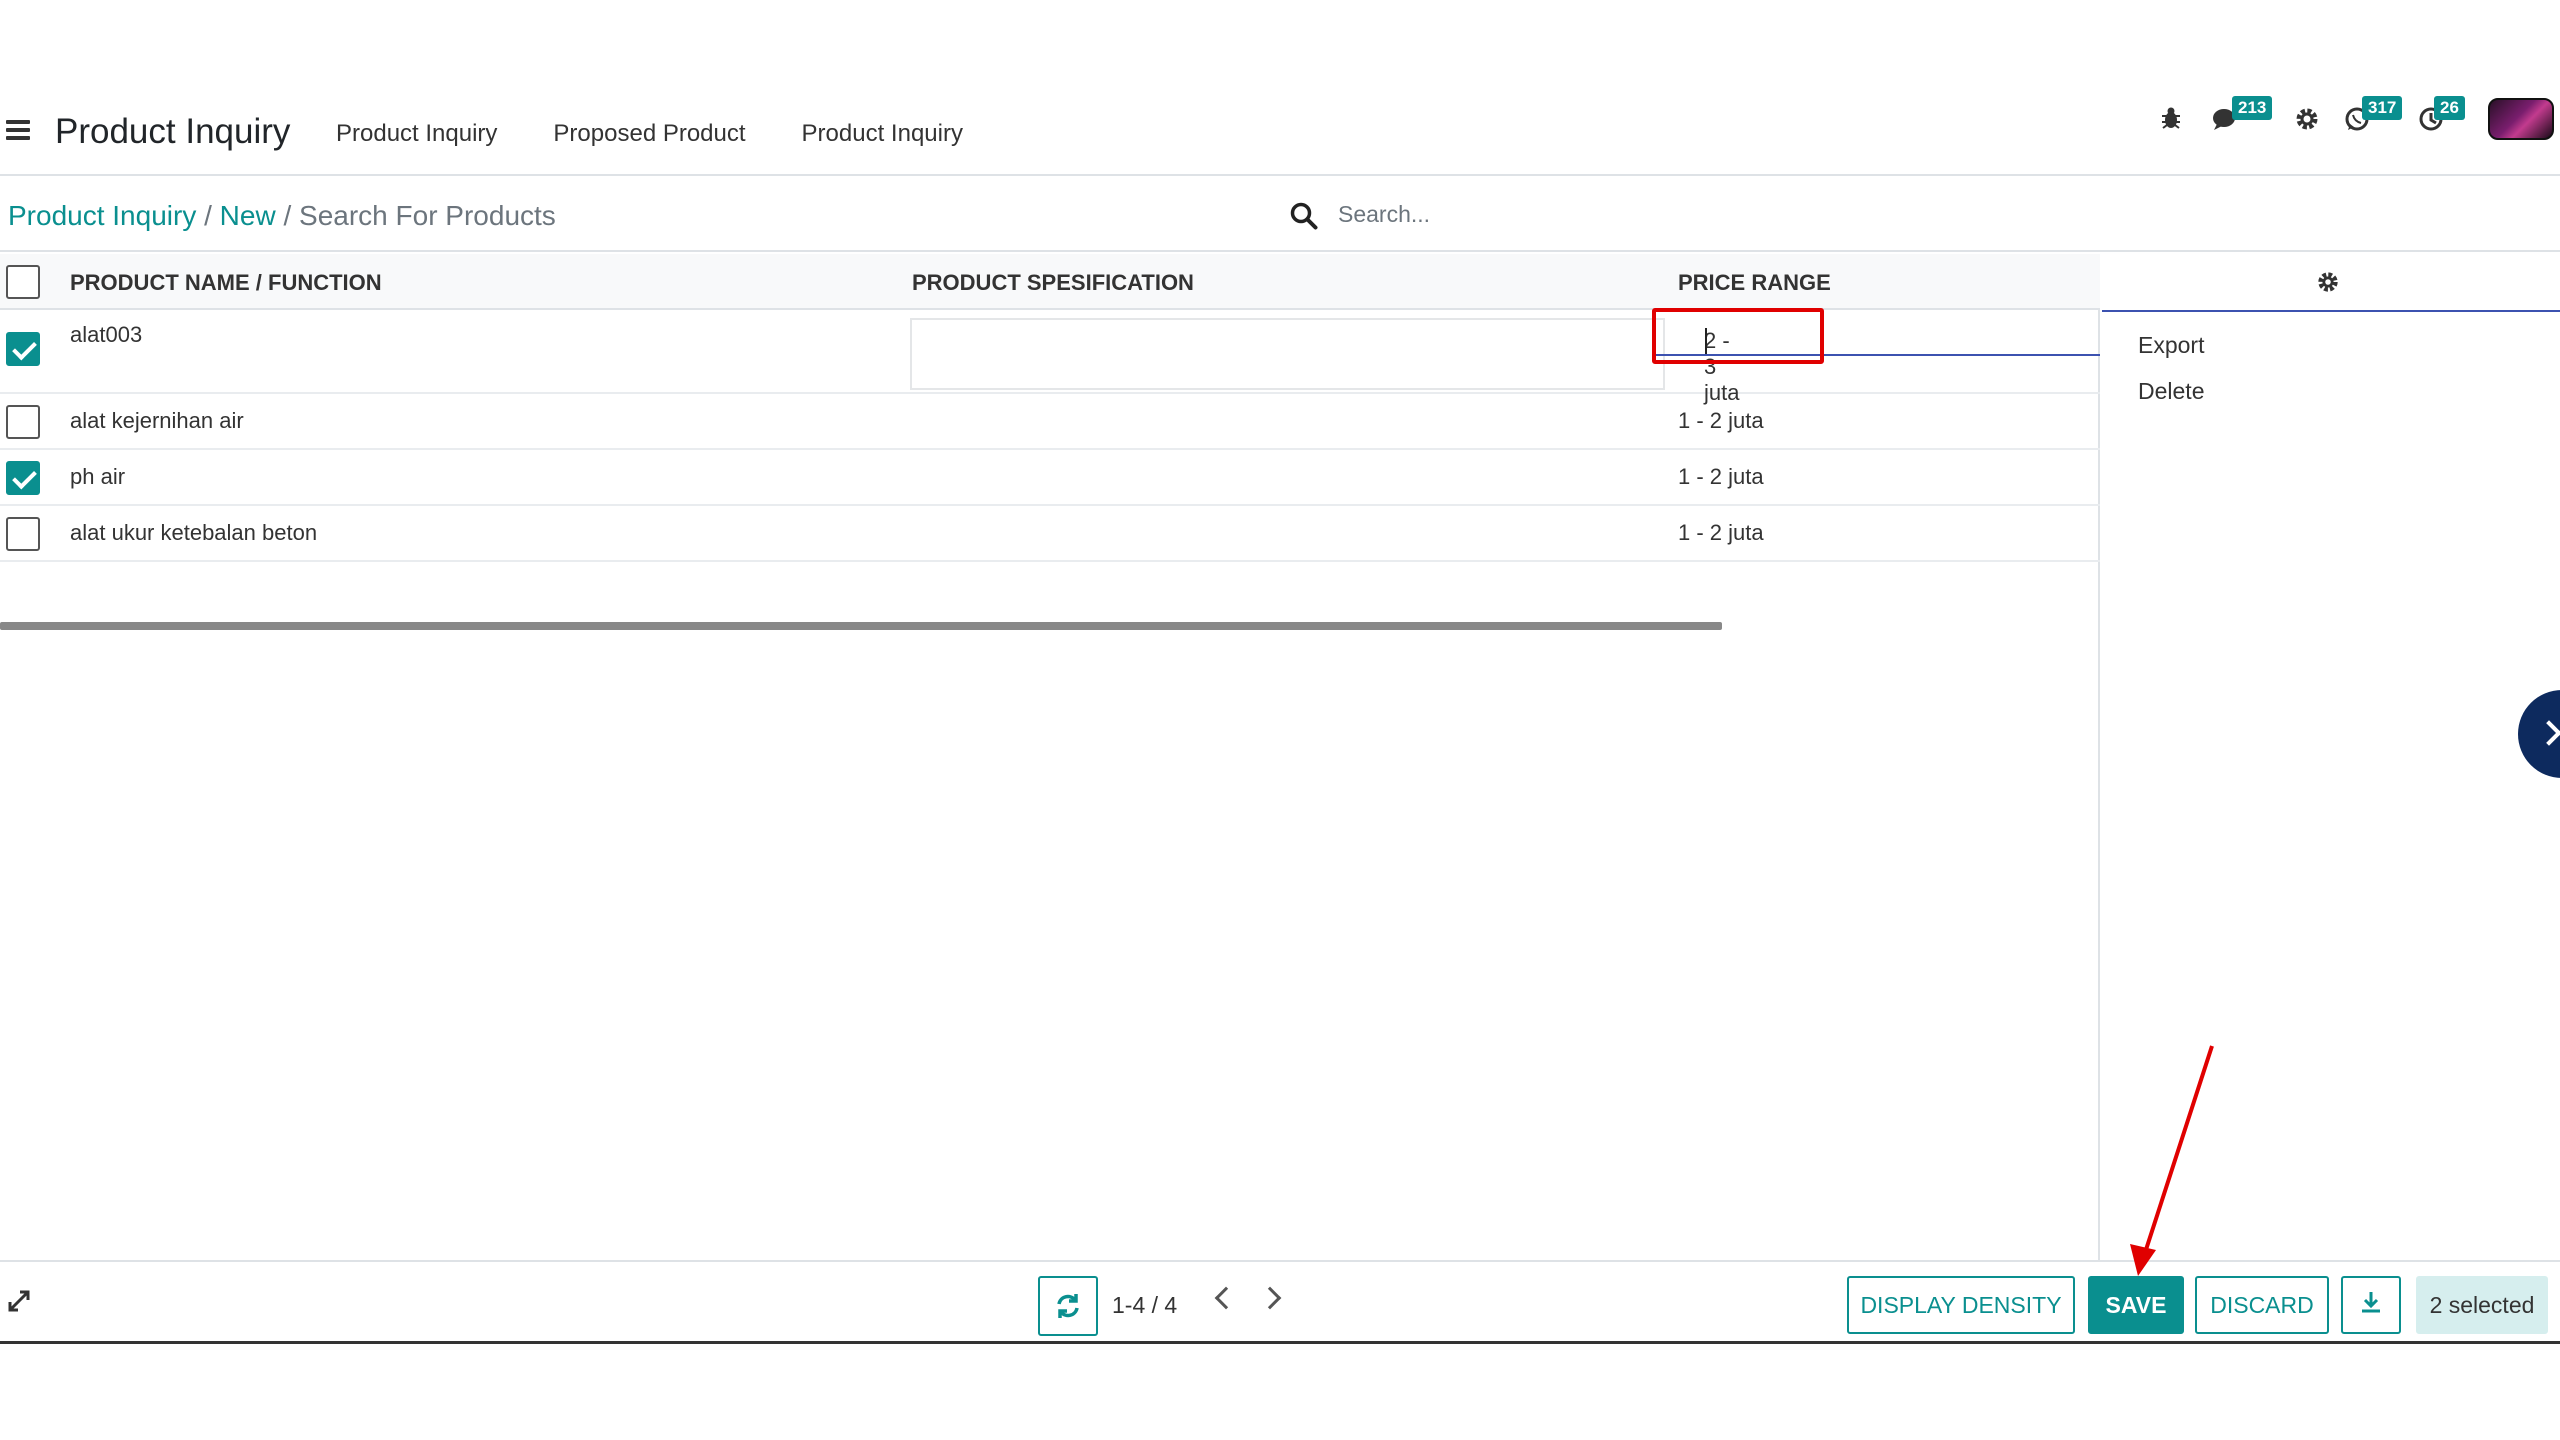 This screenshot has height=1440, width=2560. I want to click on selected-count-button: 2 selected, so click(2482, 1305).